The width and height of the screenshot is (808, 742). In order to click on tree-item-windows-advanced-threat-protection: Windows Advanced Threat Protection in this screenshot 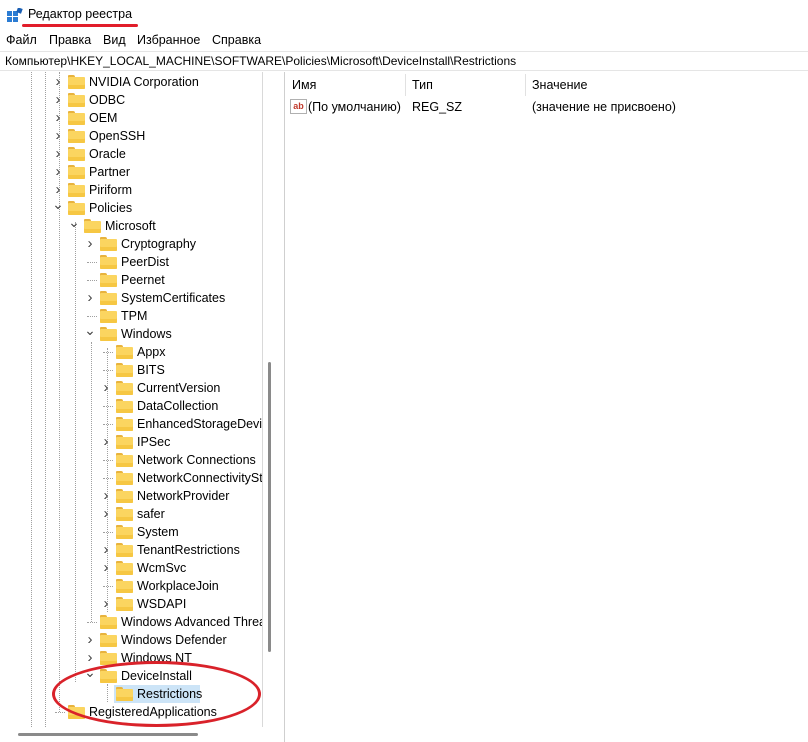, I will do `click(131, 622)`.